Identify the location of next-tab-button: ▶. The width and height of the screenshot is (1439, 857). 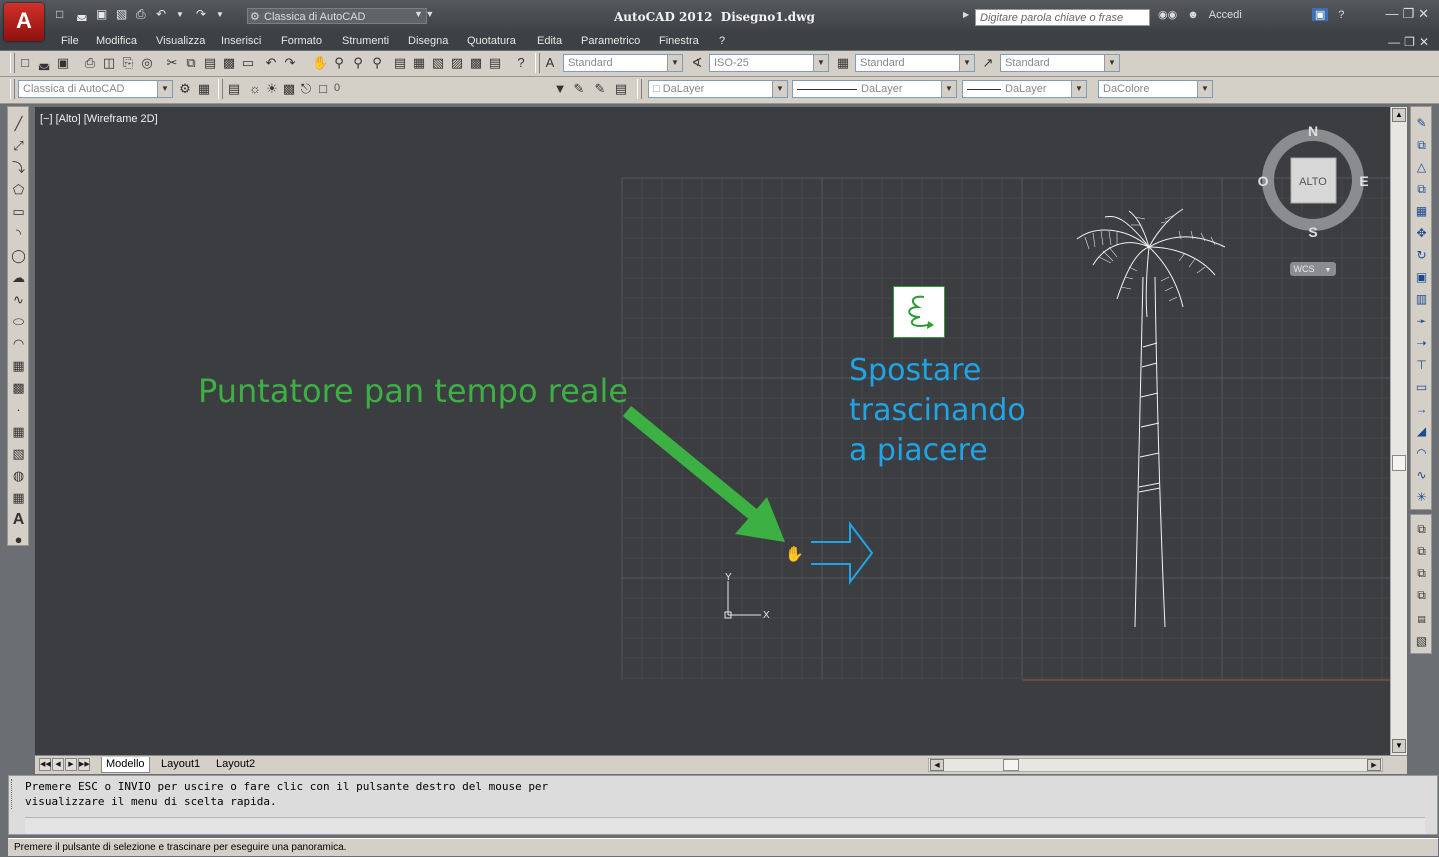
(71, 764).